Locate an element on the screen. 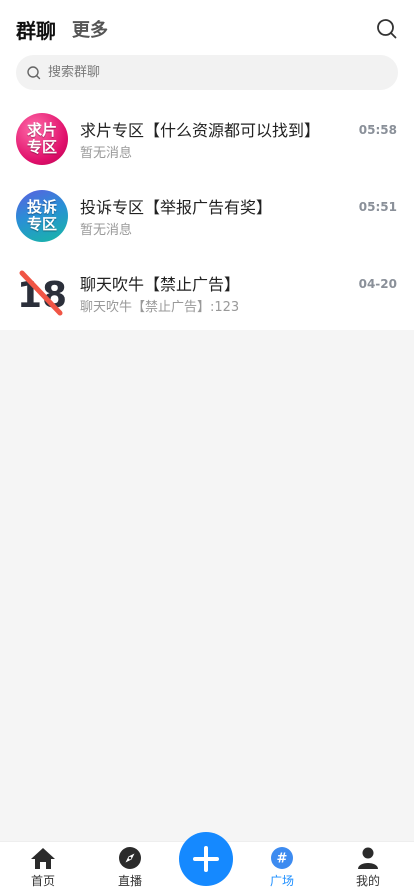  hashtag-icon: # is located at coordinates (282, 858).